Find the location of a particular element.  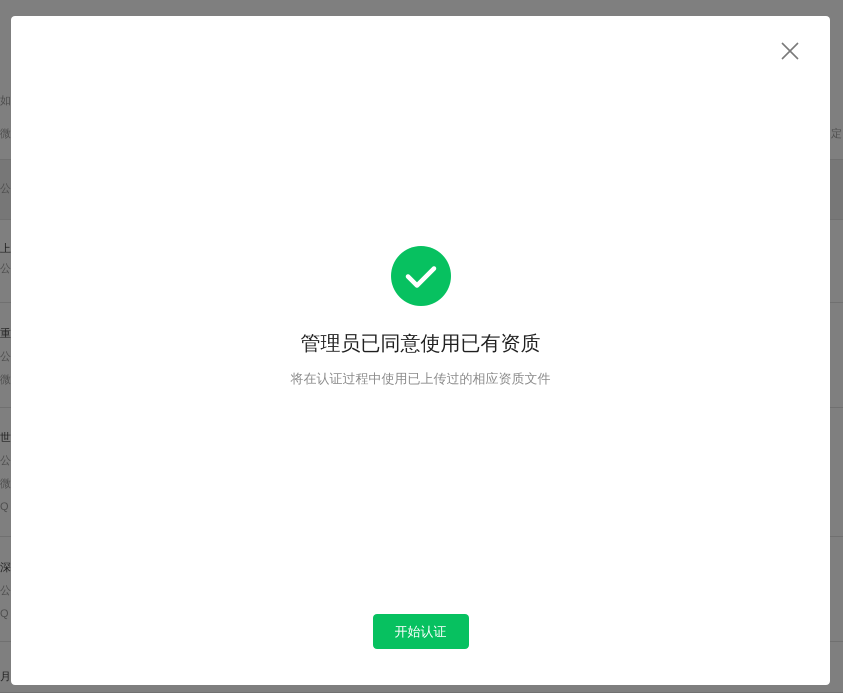

close-icon is located at coordinates (790, 51).